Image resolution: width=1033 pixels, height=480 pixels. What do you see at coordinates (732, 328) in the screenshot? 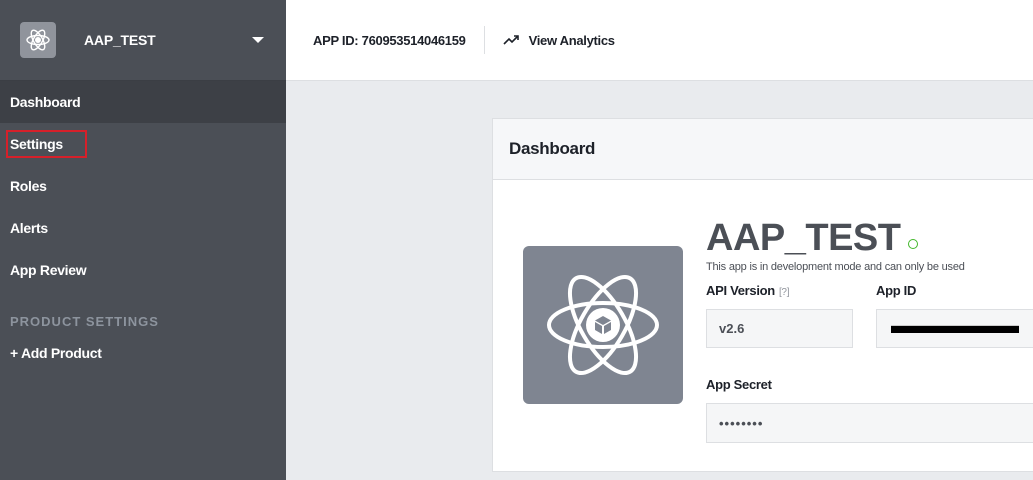
I see `api-version-value: v2.6` at bounding box center [732, 328].